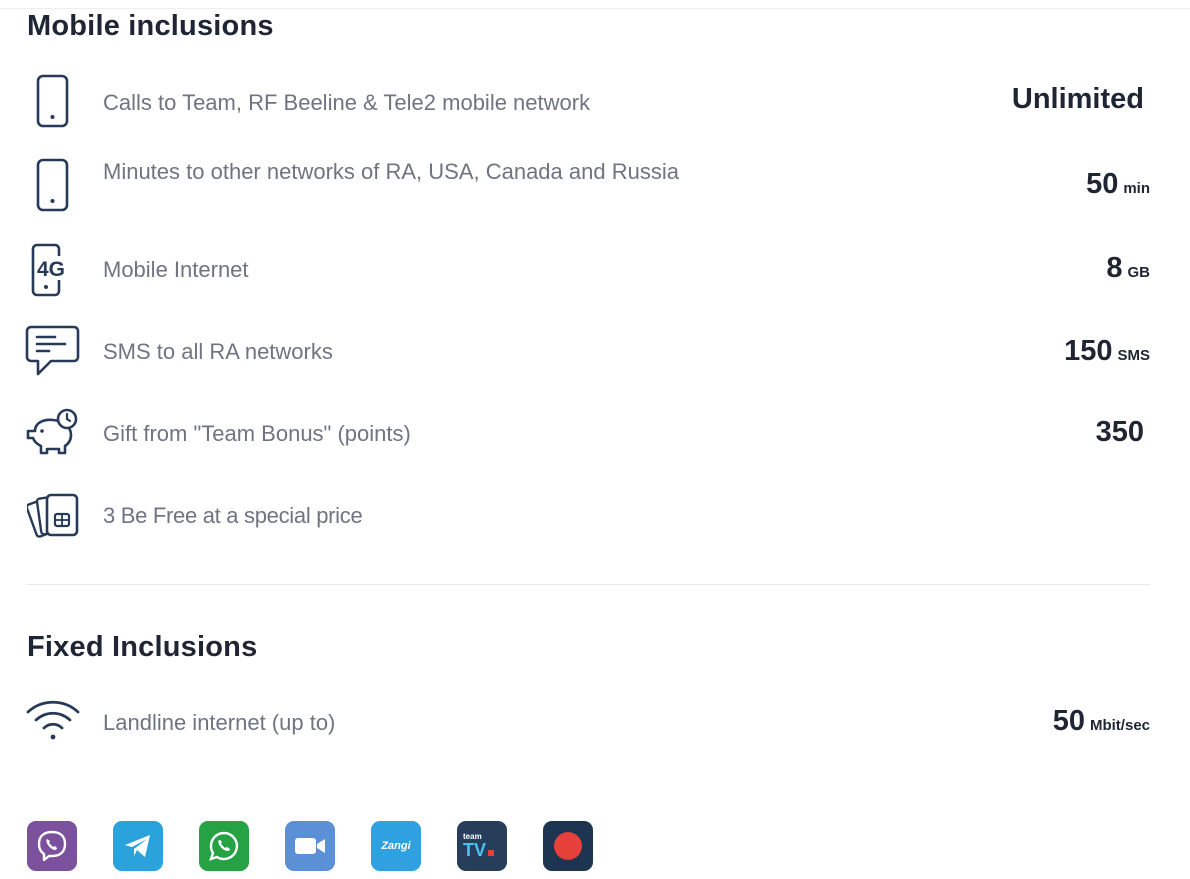 The height and width of the screenshot is (879, 1190). Describe the element at coordinates (595, 722) in the screenshot. I see `inclusion-row-landline: Landline internet (up to) 50 Mbit/sec` at that location.